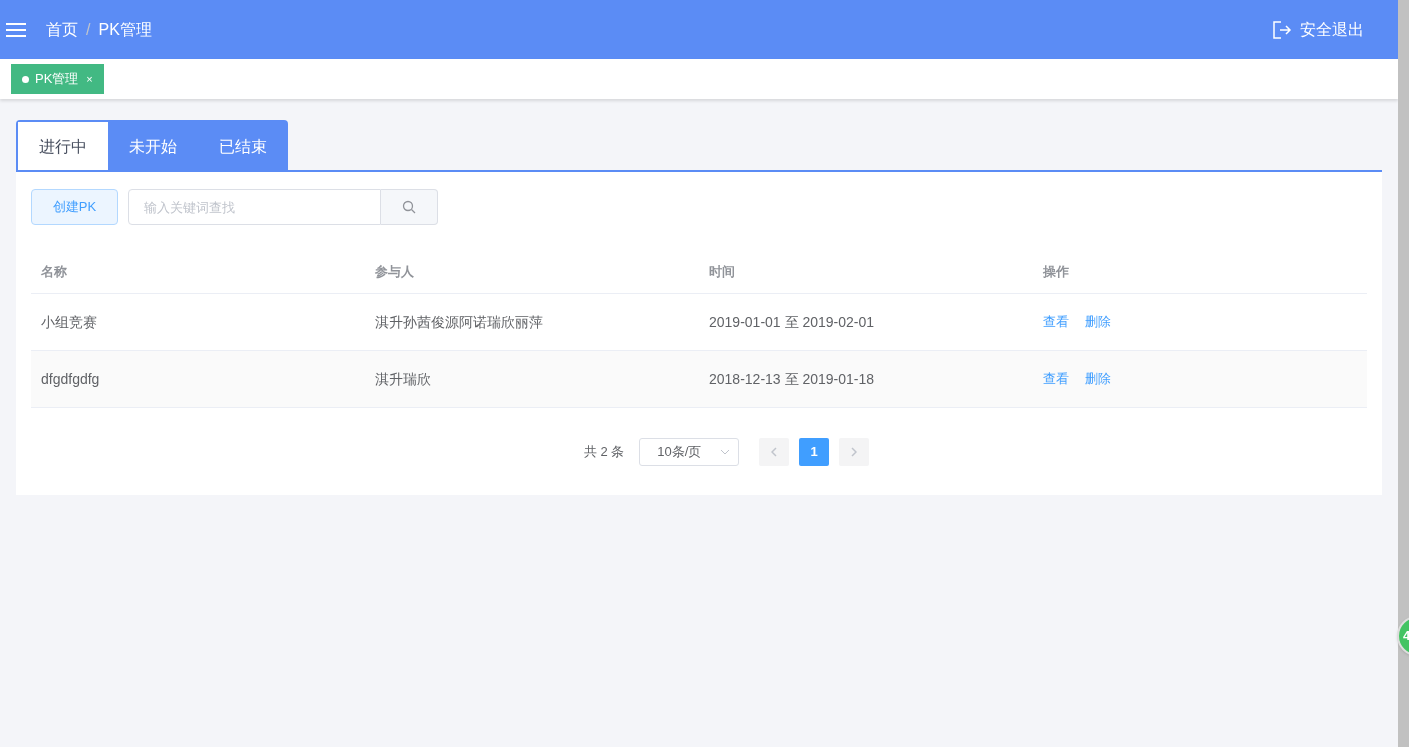  I want to click on table-cell-text: 2018-12-13 至 2019-01-18, so click(791, 379).